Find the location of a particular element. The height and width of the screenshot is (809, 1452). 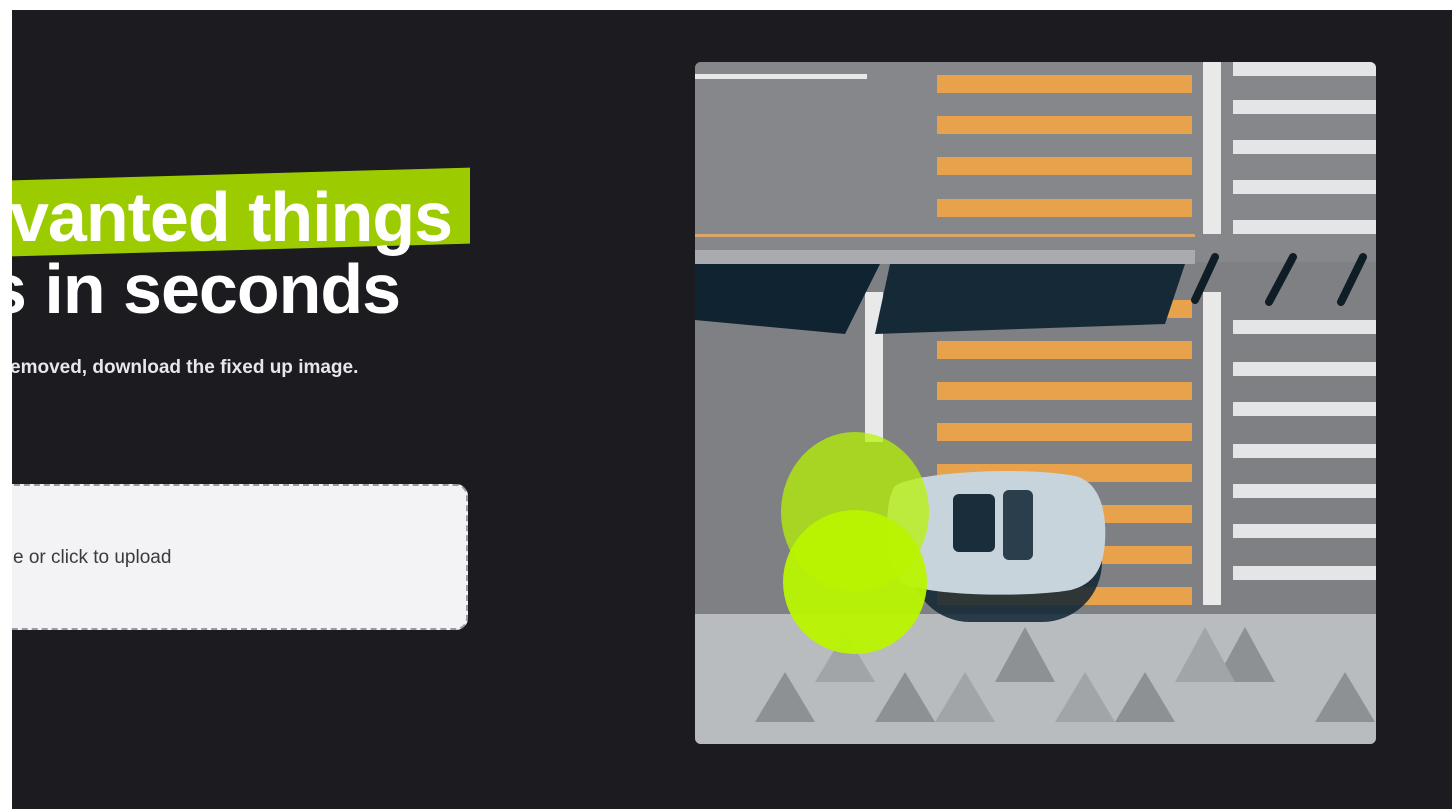

title-line-2: s in seconds is located at coordinates (206, 289).